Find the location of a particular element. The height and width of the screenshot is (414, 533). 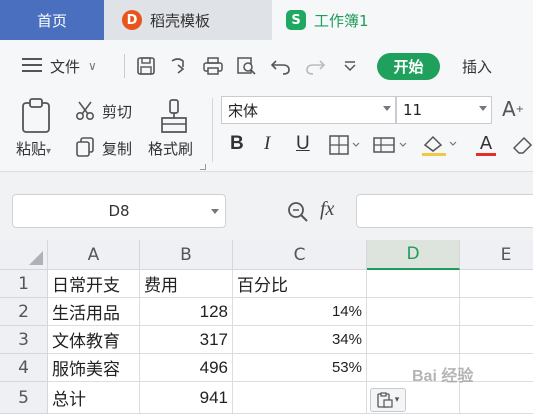

tab-templates-label: 稻壳模板 is located at coordinates (180, 20).